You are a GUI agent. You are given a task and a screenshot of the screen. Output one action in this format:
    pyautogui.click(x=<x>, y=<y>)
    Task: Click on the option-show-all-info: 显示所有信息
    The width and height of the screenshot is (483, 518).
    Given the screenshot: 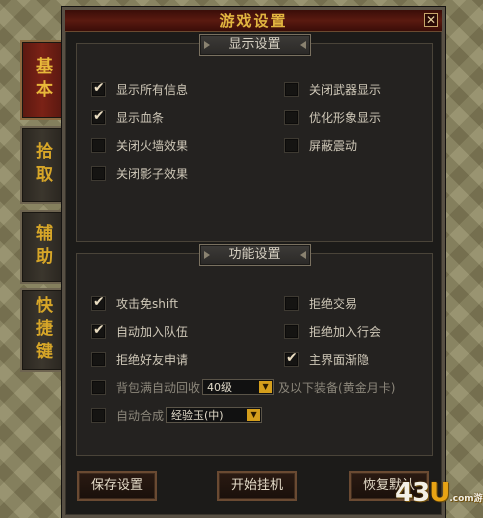 What is the action you would take?
    pyautogui.click(x=139, y=89)
    